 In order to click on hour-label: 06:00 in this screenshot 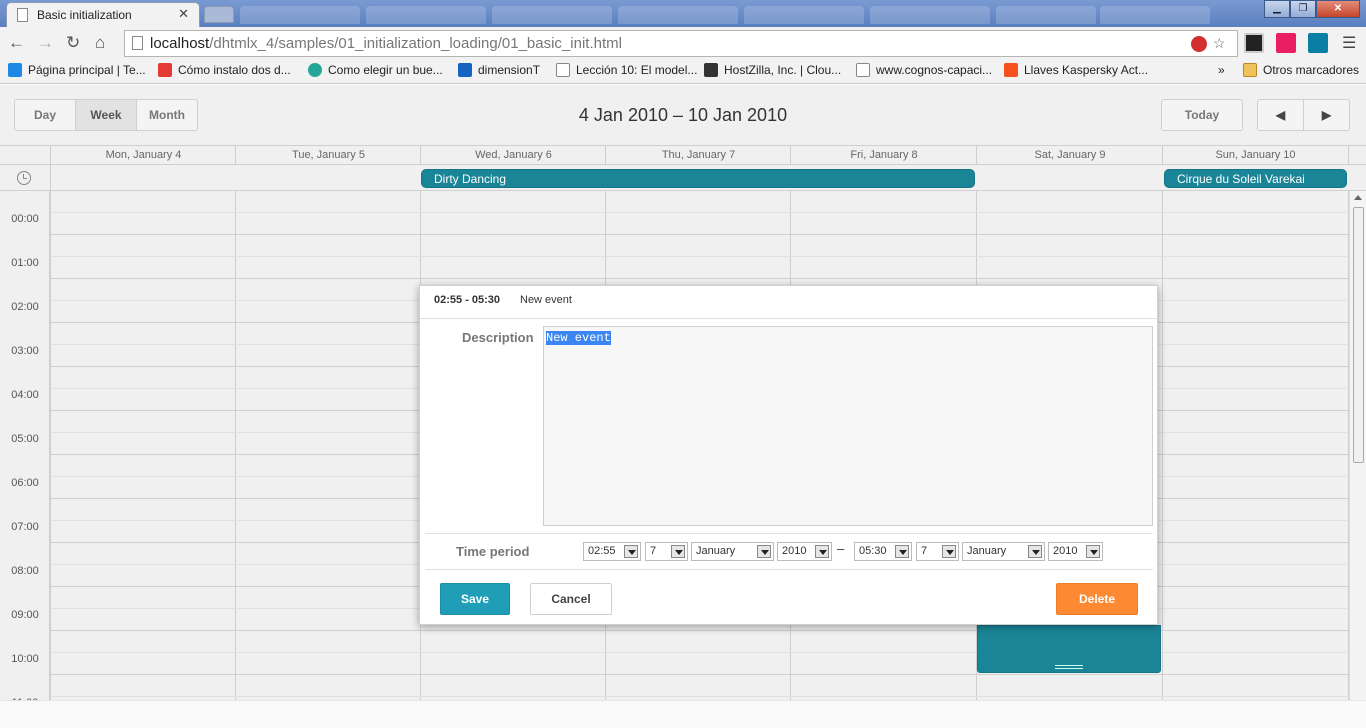, I will do `click(25, 483)`.